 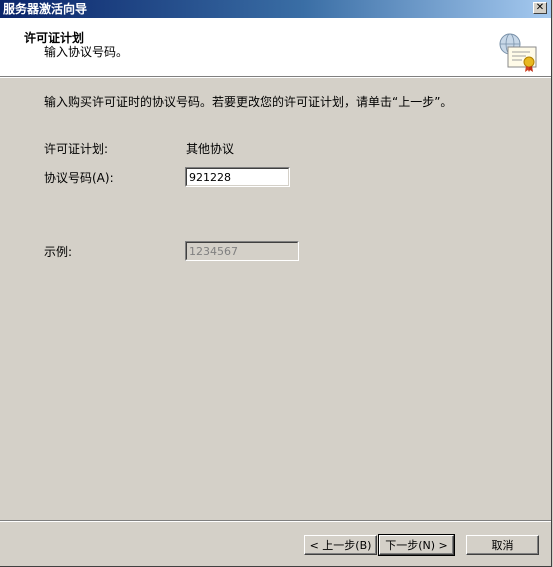 I want to click on next-button: 下一步(N) >, so click(x=416, y=545).